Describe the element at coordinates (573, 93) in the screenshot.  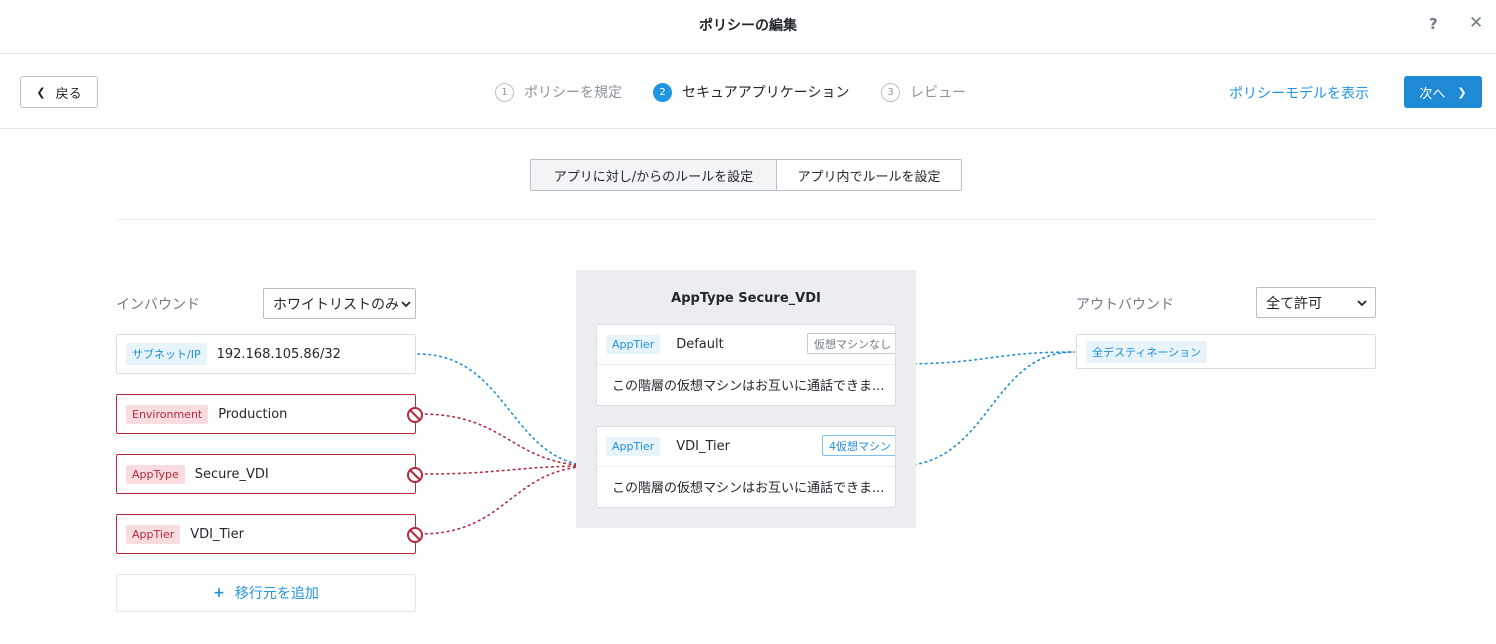
I see `step-label: ポリシーを規定` at that location.